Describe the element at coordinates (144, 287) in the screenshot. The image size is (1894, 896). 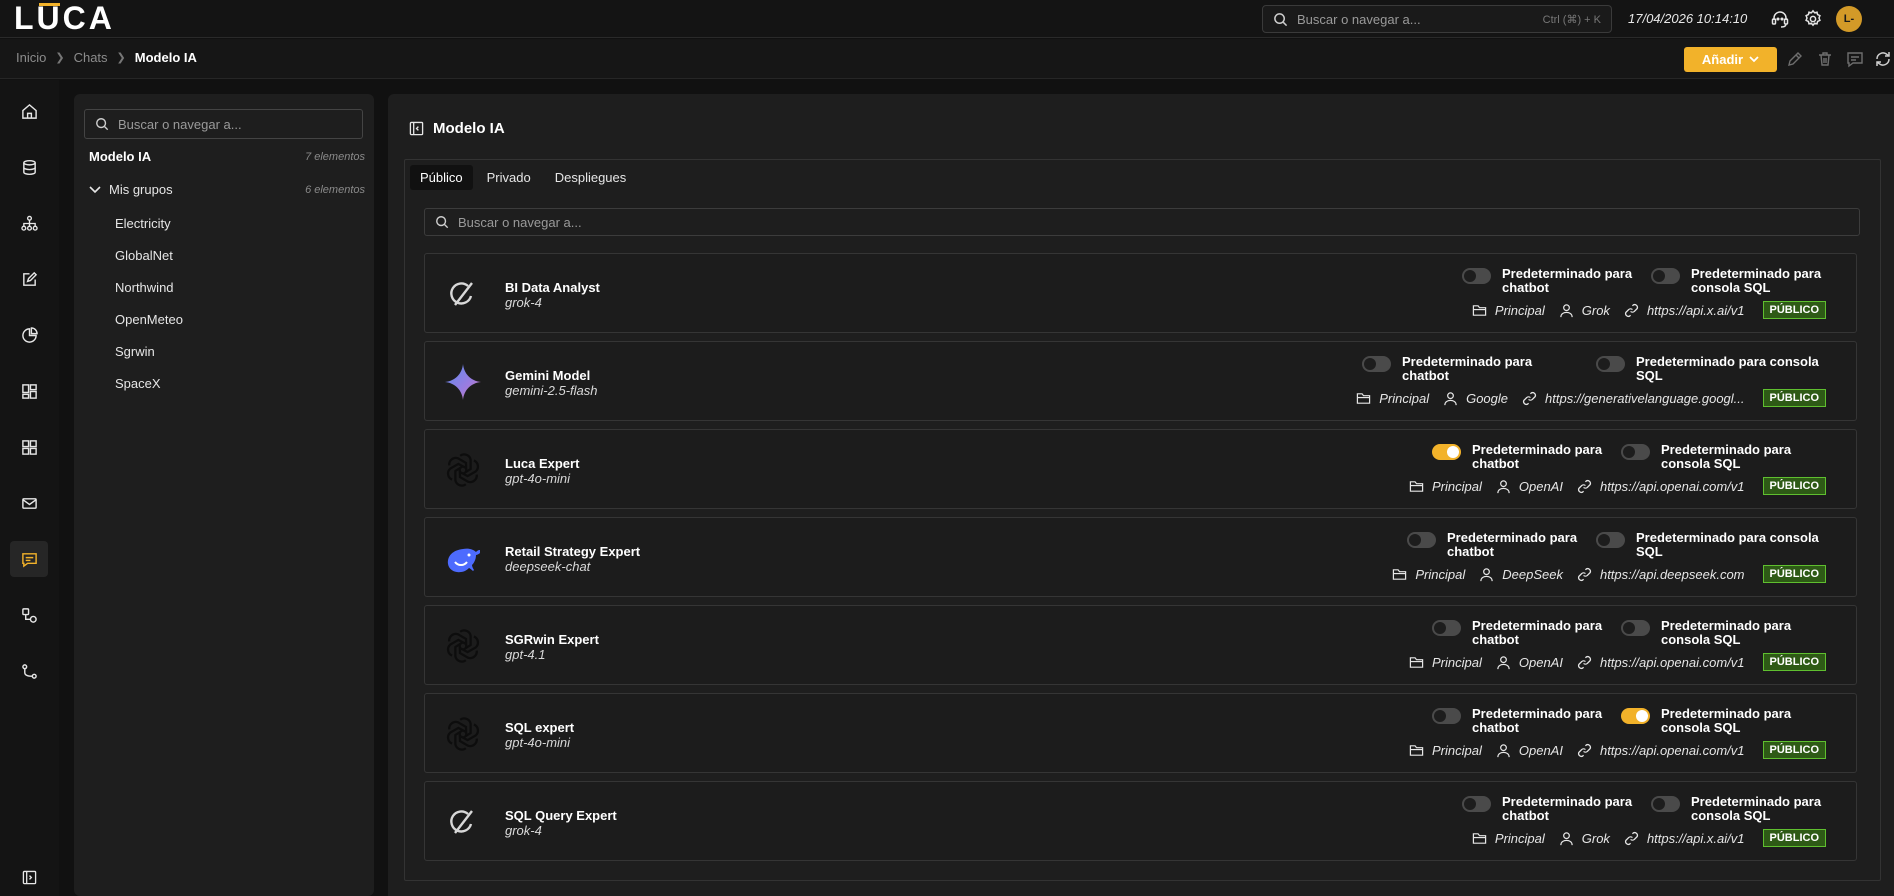
I see `tree-item: Northwind` at that location.